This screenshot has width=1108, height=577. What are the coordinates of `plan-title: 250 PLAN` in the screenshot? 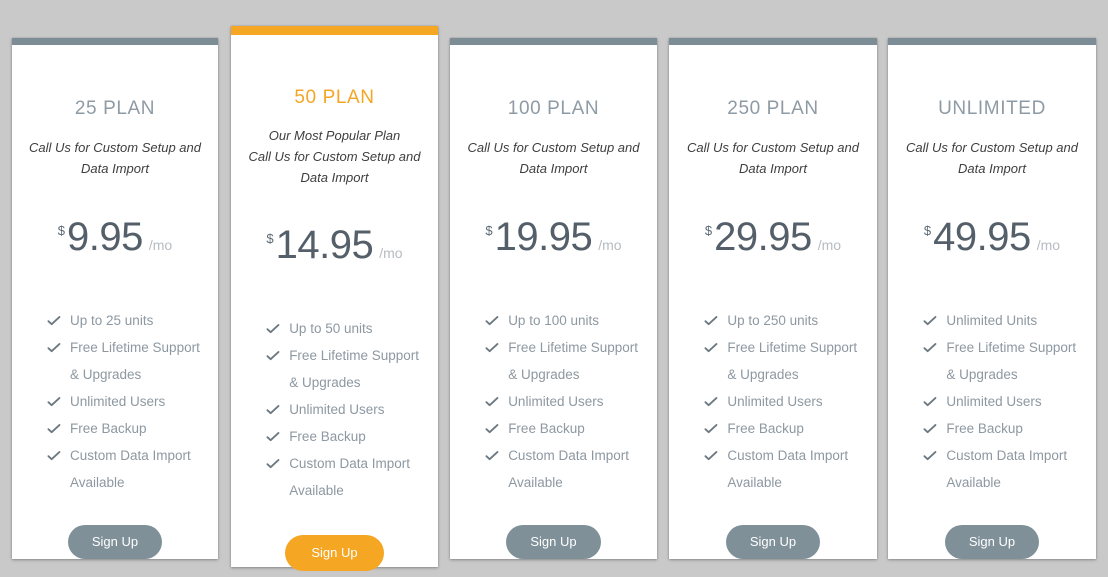 It's located at (773, 108).